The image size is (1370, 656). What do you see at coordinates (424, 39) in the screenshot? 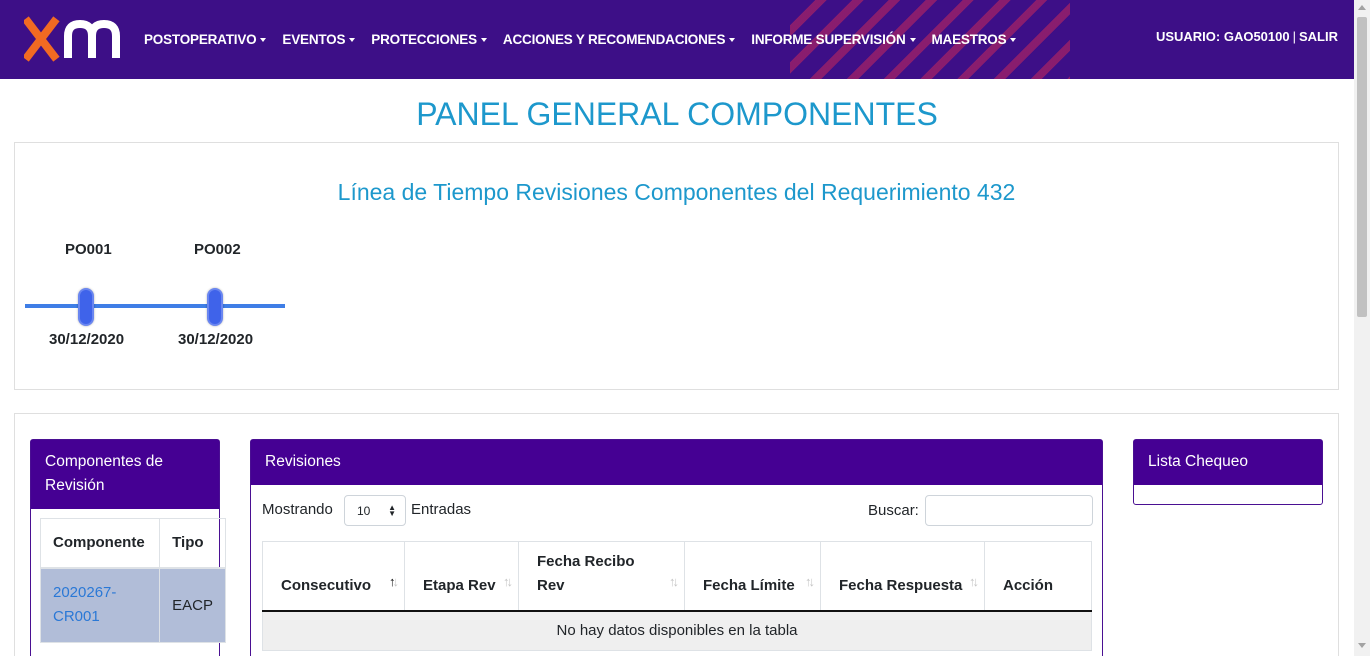
I see `nav-protecciones-label: PROTECCIONES` at bounding box center [424, 39].